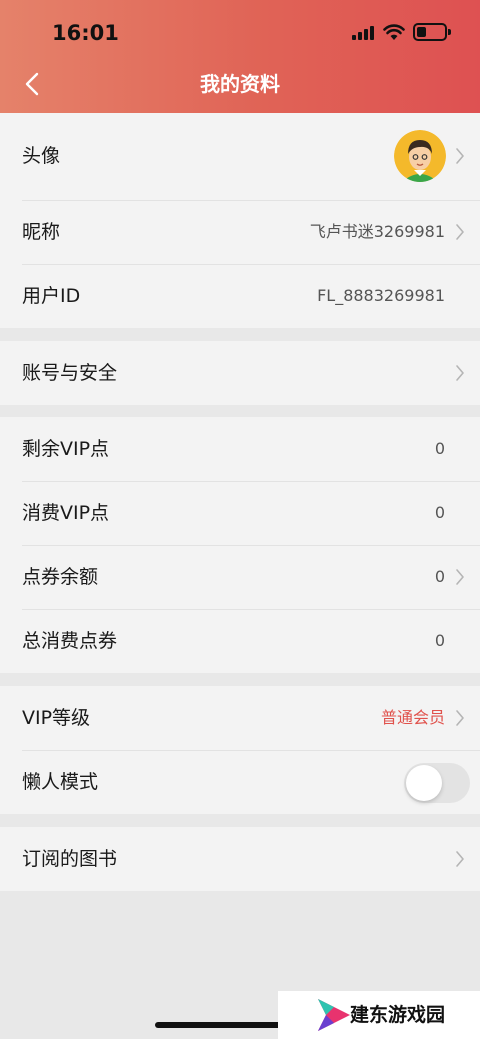 The width and height of the screenshot is (480, 1039). What do you see at coordinates (377, 231) in the screenshot?
I see `nickname-value: 飞卢书迷3269981` at bounding box center [377, 231].